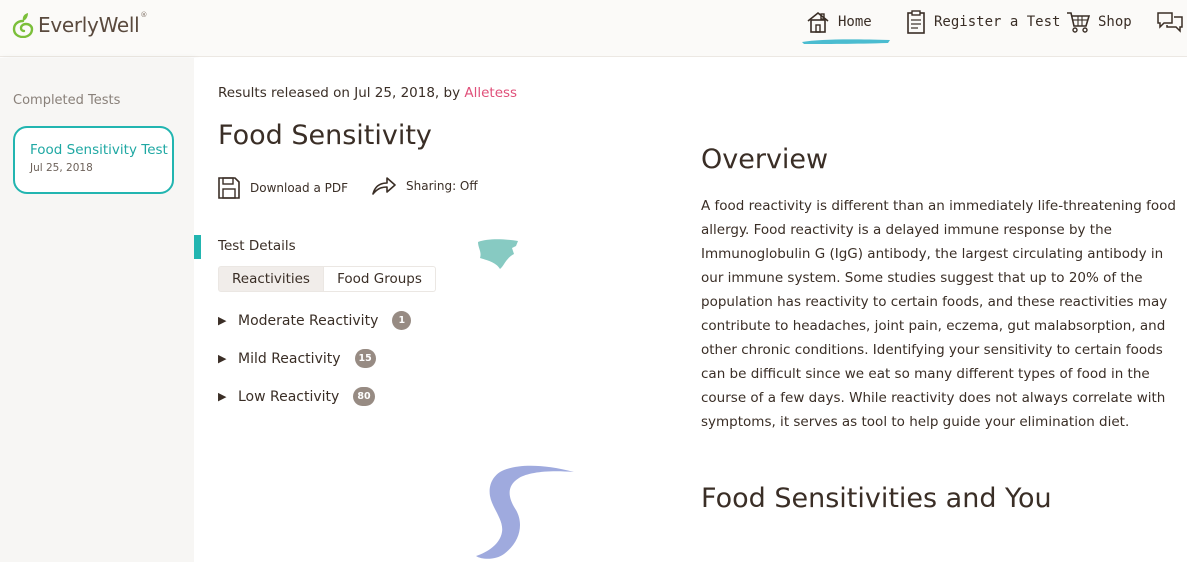 This screenshot has height=562, width=1187. What do you see at coordinates (325, 135) in the screenshot?
I see `page-title: Food Sensitivity` at bounding box center [325, 135].